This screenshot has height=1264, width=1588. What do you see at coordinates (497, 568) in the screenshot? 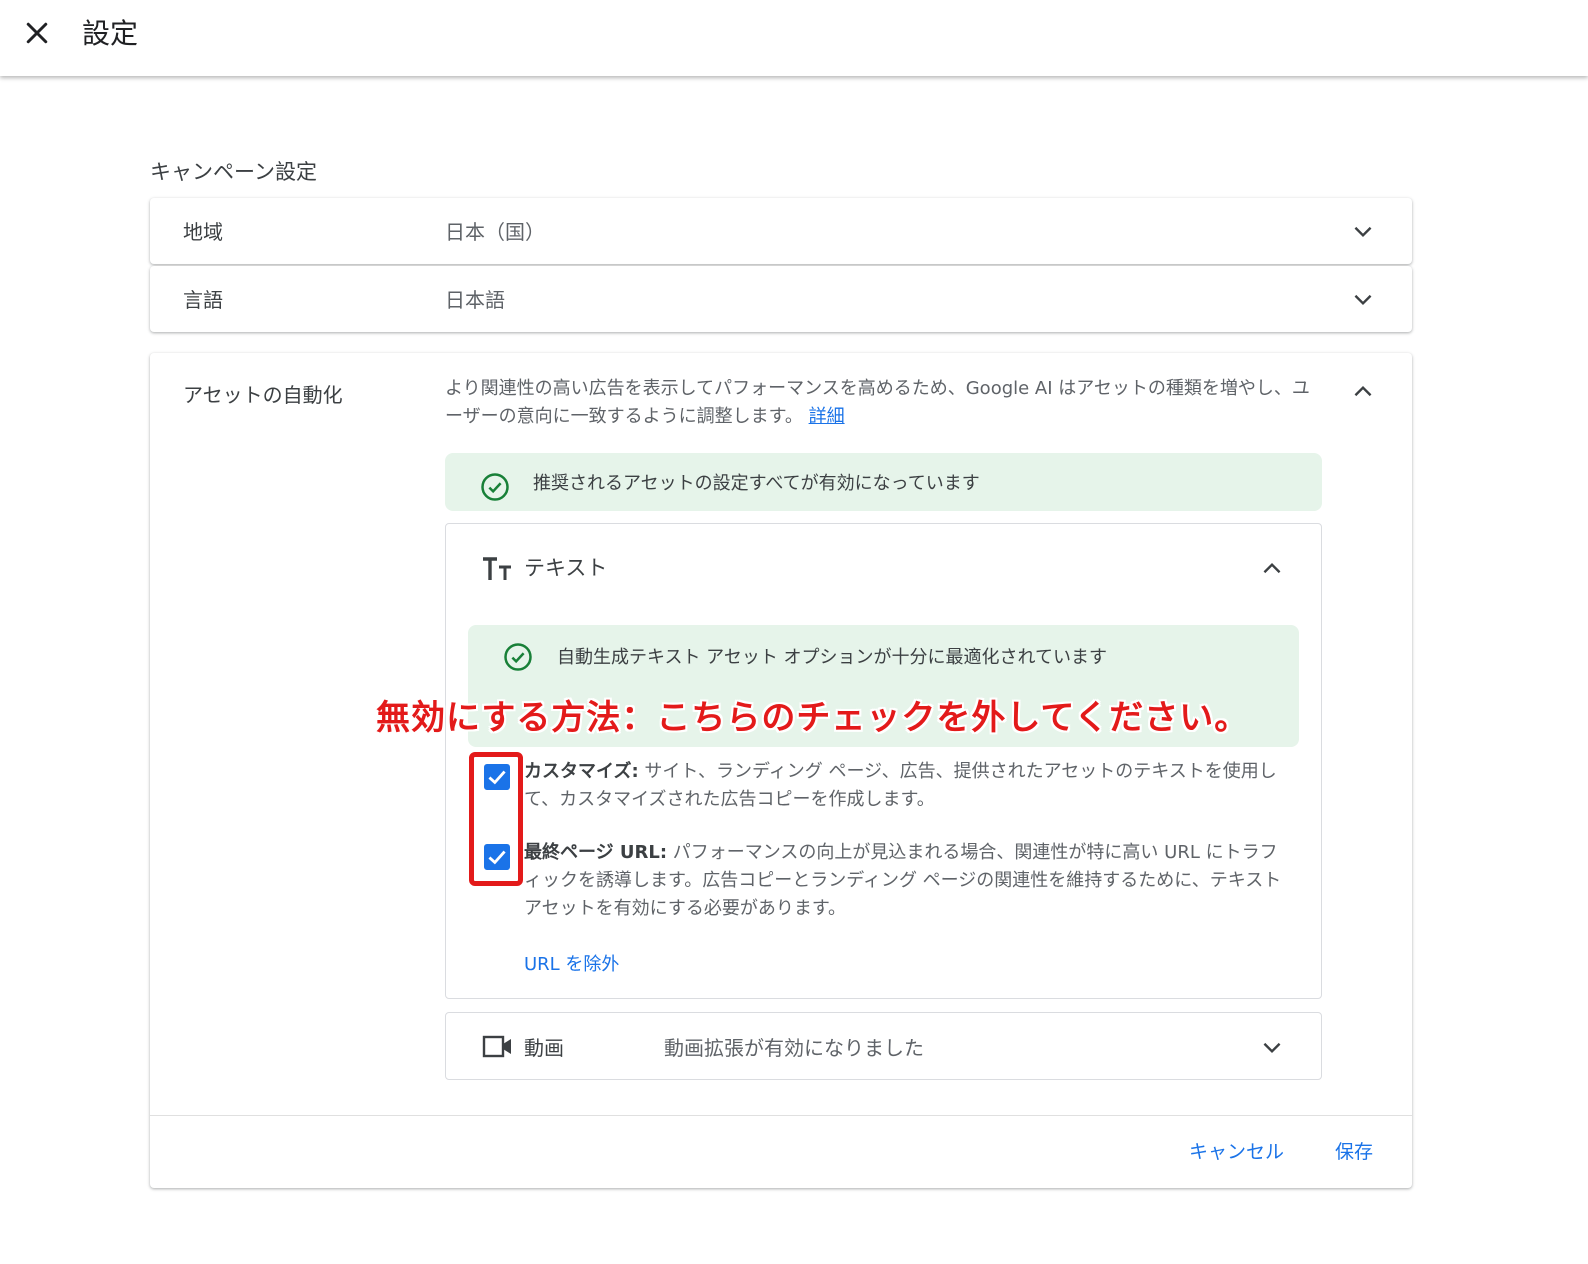
I see `text-format-icon` at bounding box center [497, 568].